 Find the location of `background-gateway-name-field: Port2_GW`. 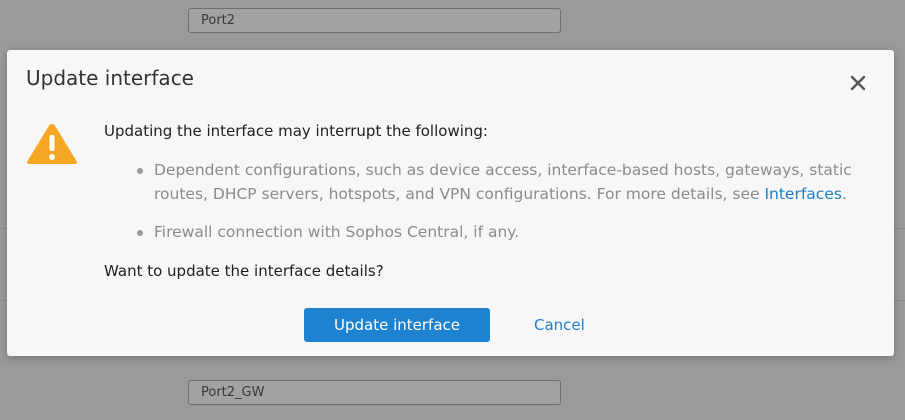

background-gateway-name-field: Port2_GW is located at coordinates (374, 392).